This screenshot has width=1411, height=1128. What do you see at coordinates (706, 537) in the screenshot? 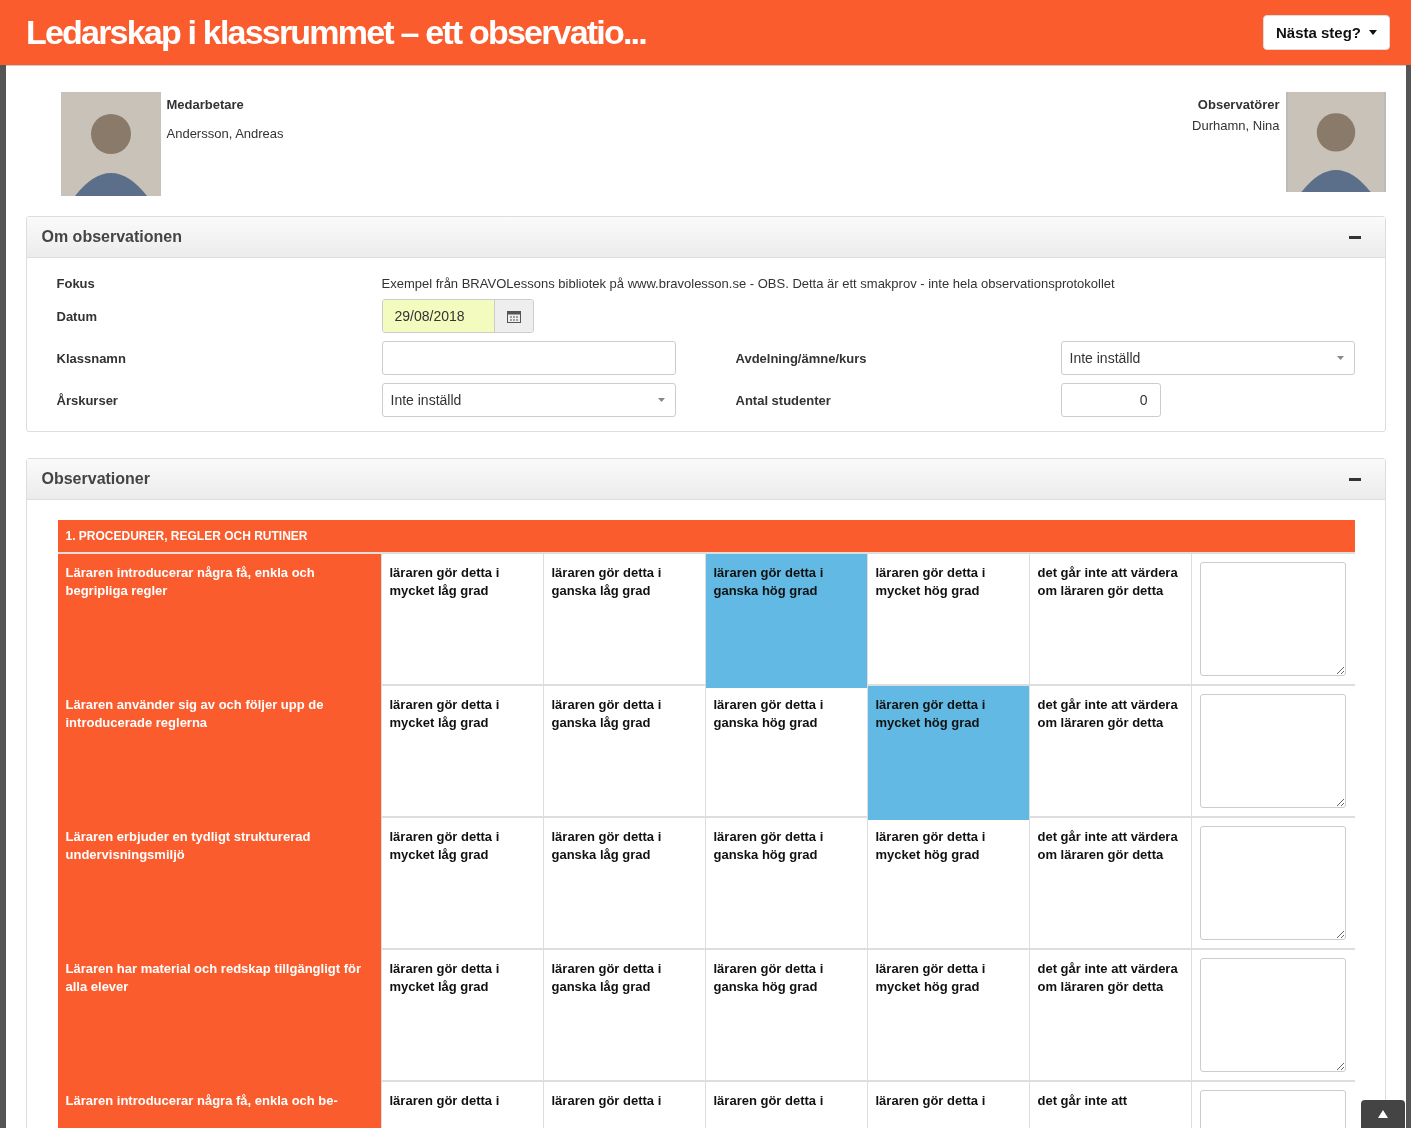
I see `section-heading: 1. PROCEDURER, REGLER OCH RUTINER` at bounding box center [706, 537].